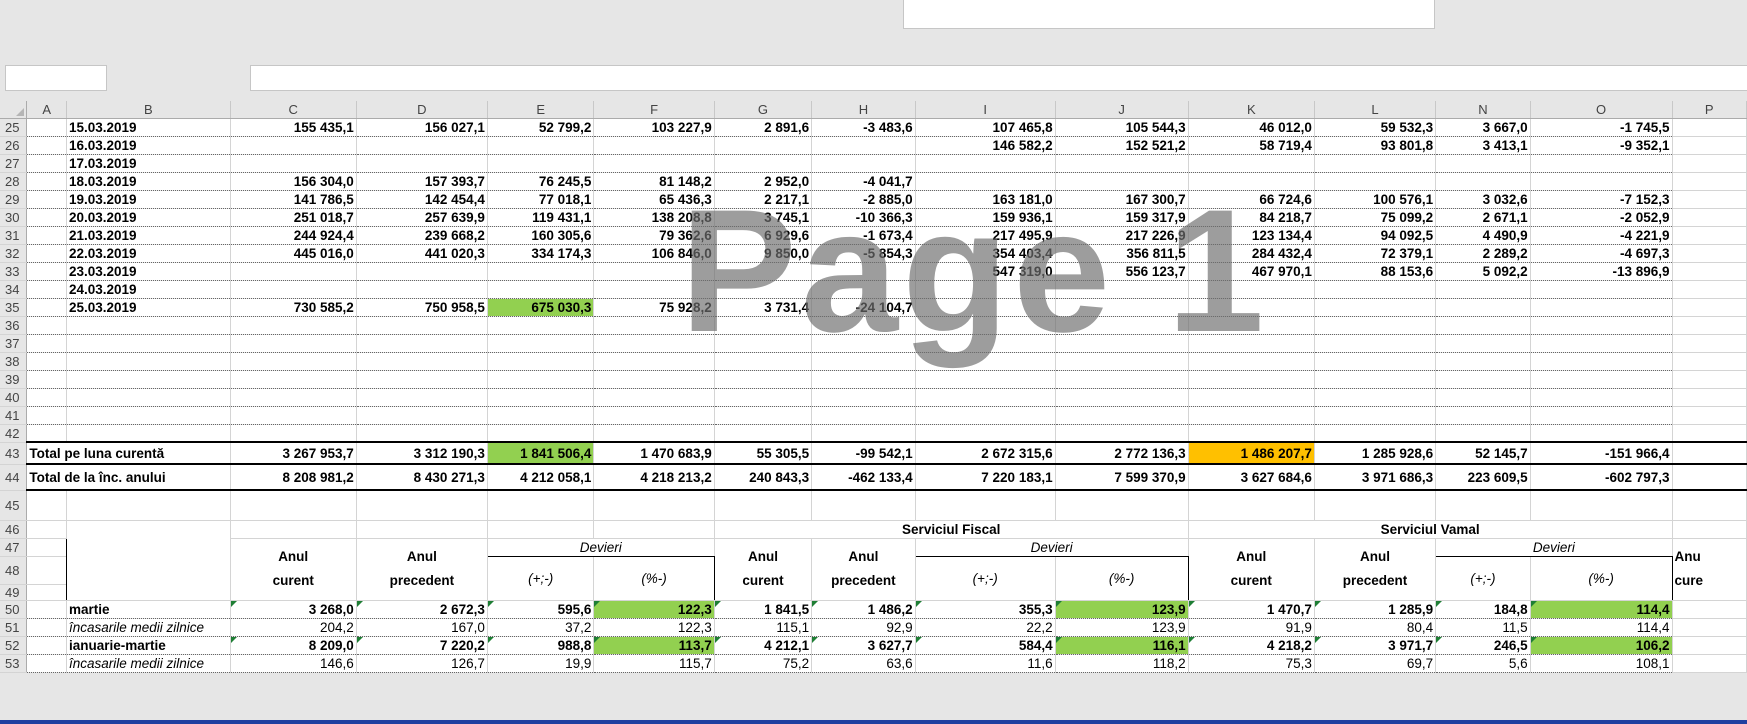 Image resolution: width=1747 pixels, height=724 pixels. What do you see at coordinates (1375, 663) in the screenshot?
I see `summary-value-cell: 69,7` at bounding box center [1375, 663].